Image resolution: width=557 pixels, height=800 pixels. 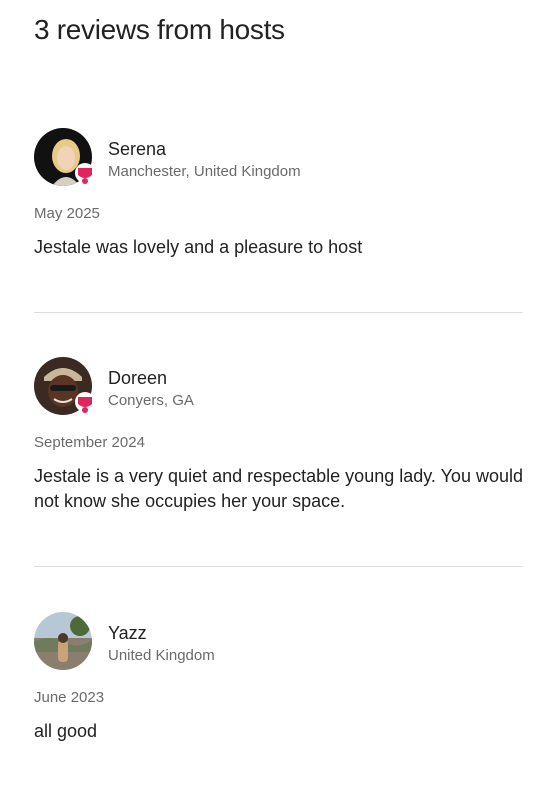 I want to click on review-header: Doreen Conyers, GA, so click(x=278, y=386).